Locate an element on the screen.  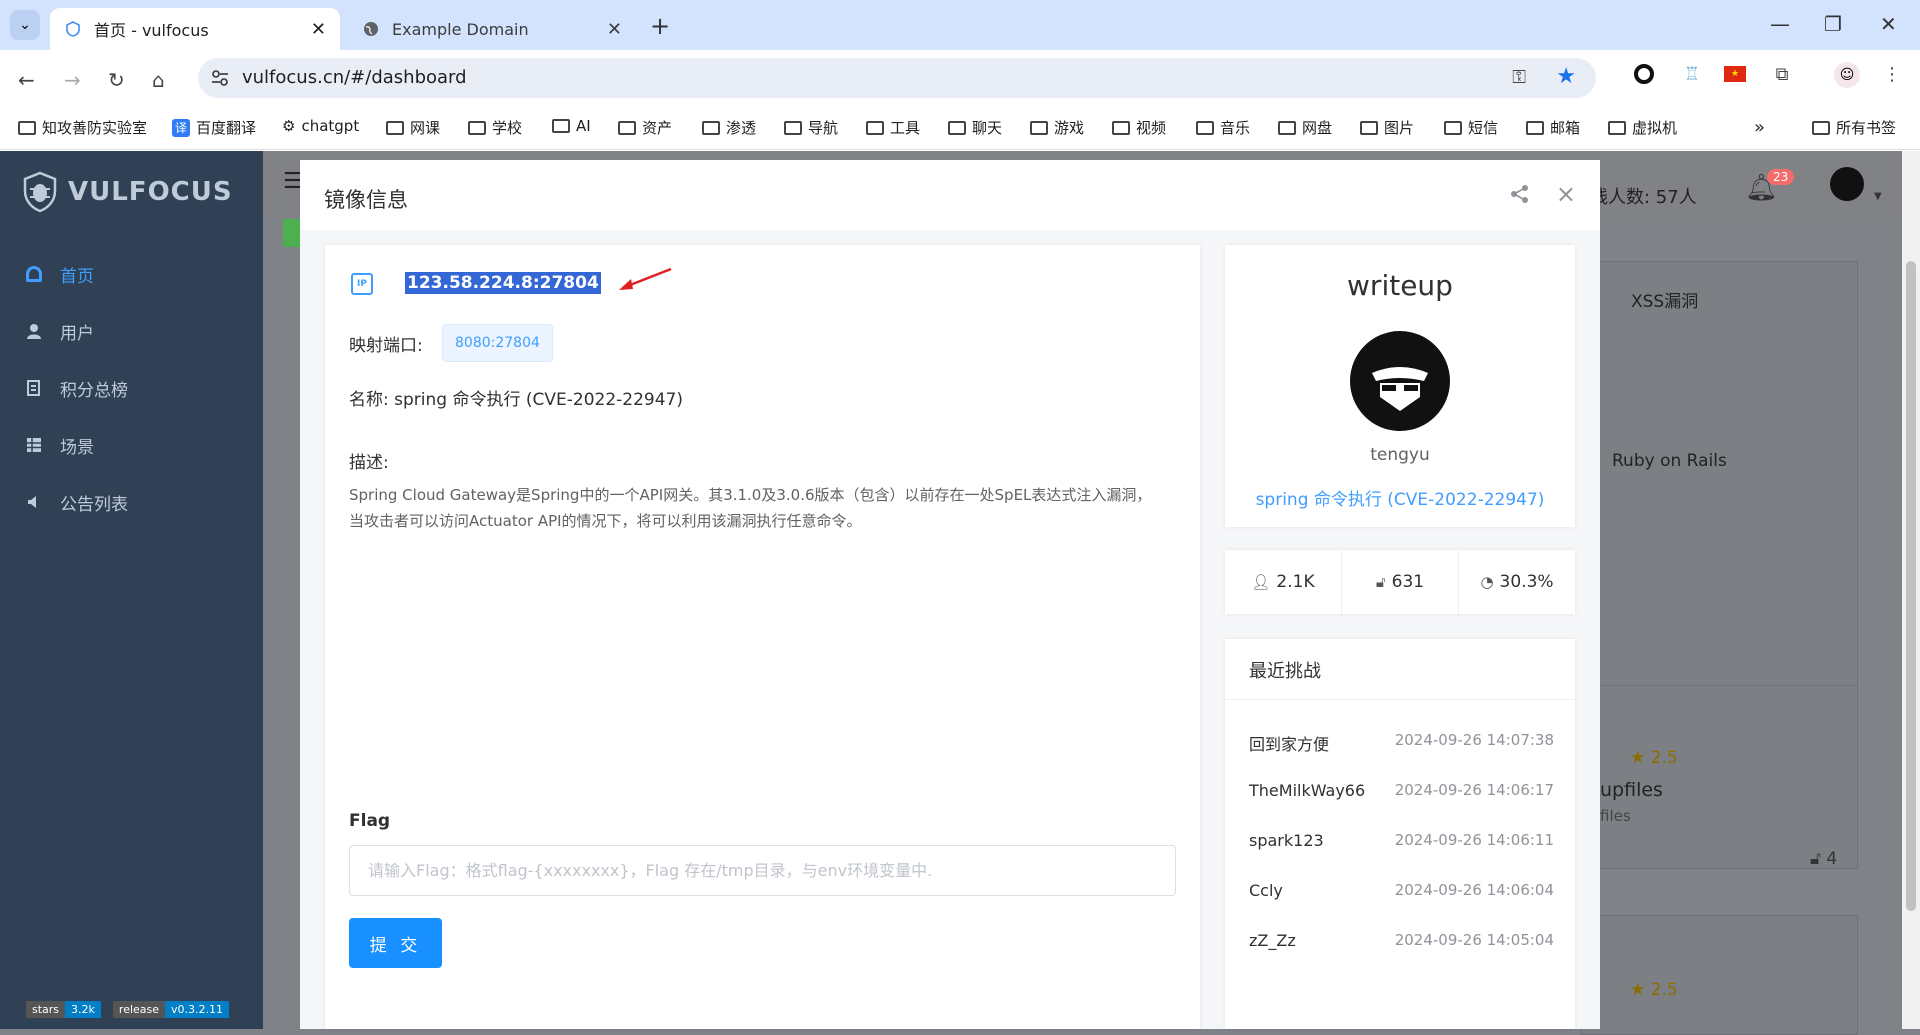
stat-users: 👤︎ 2.1K is located at coordinates (1283, 582).